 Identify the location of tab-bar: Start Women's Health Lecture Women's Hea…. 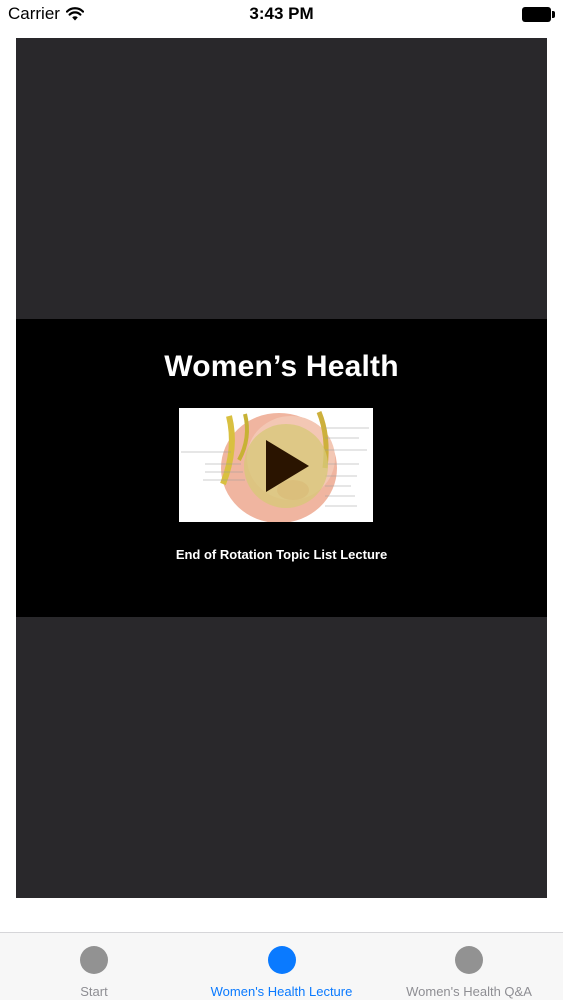
(281, 966).